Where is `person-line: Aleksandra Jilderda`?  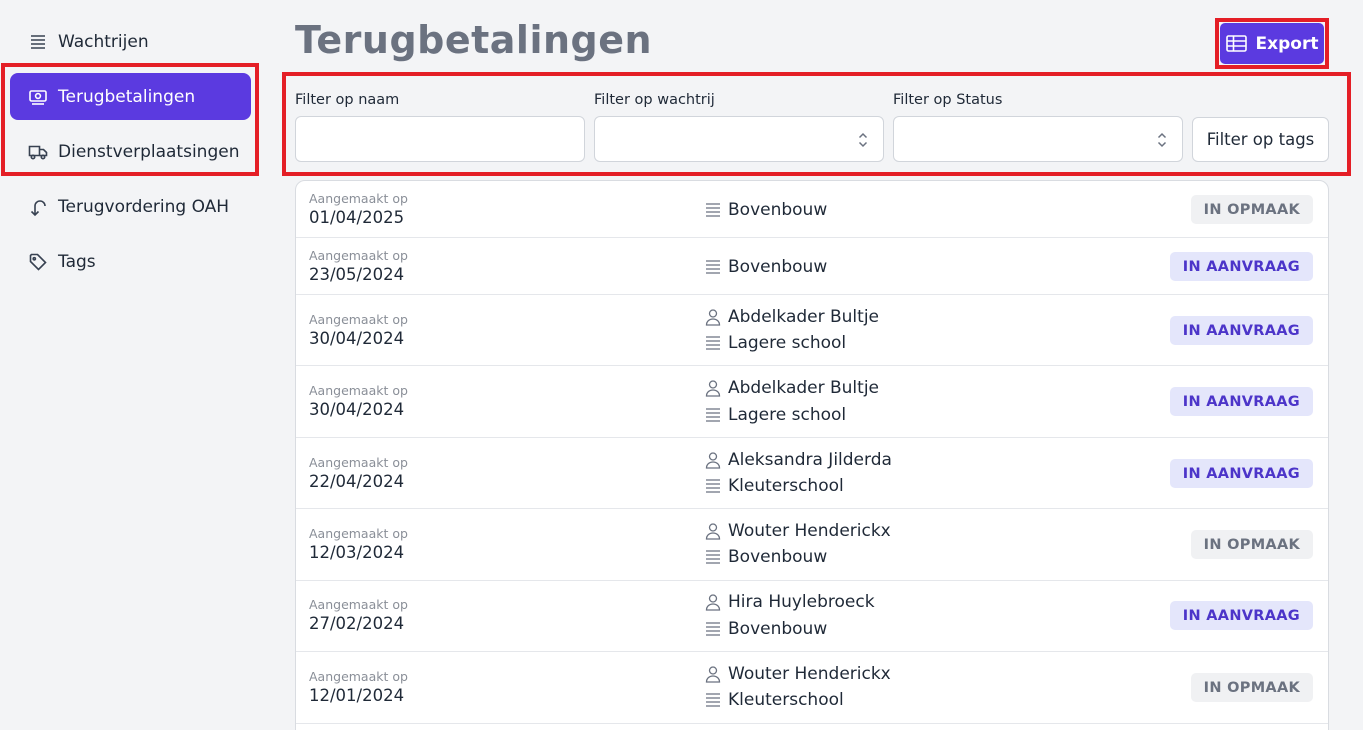
person-line: Aleksandra Jilderda is located at coordinates (798, 460).